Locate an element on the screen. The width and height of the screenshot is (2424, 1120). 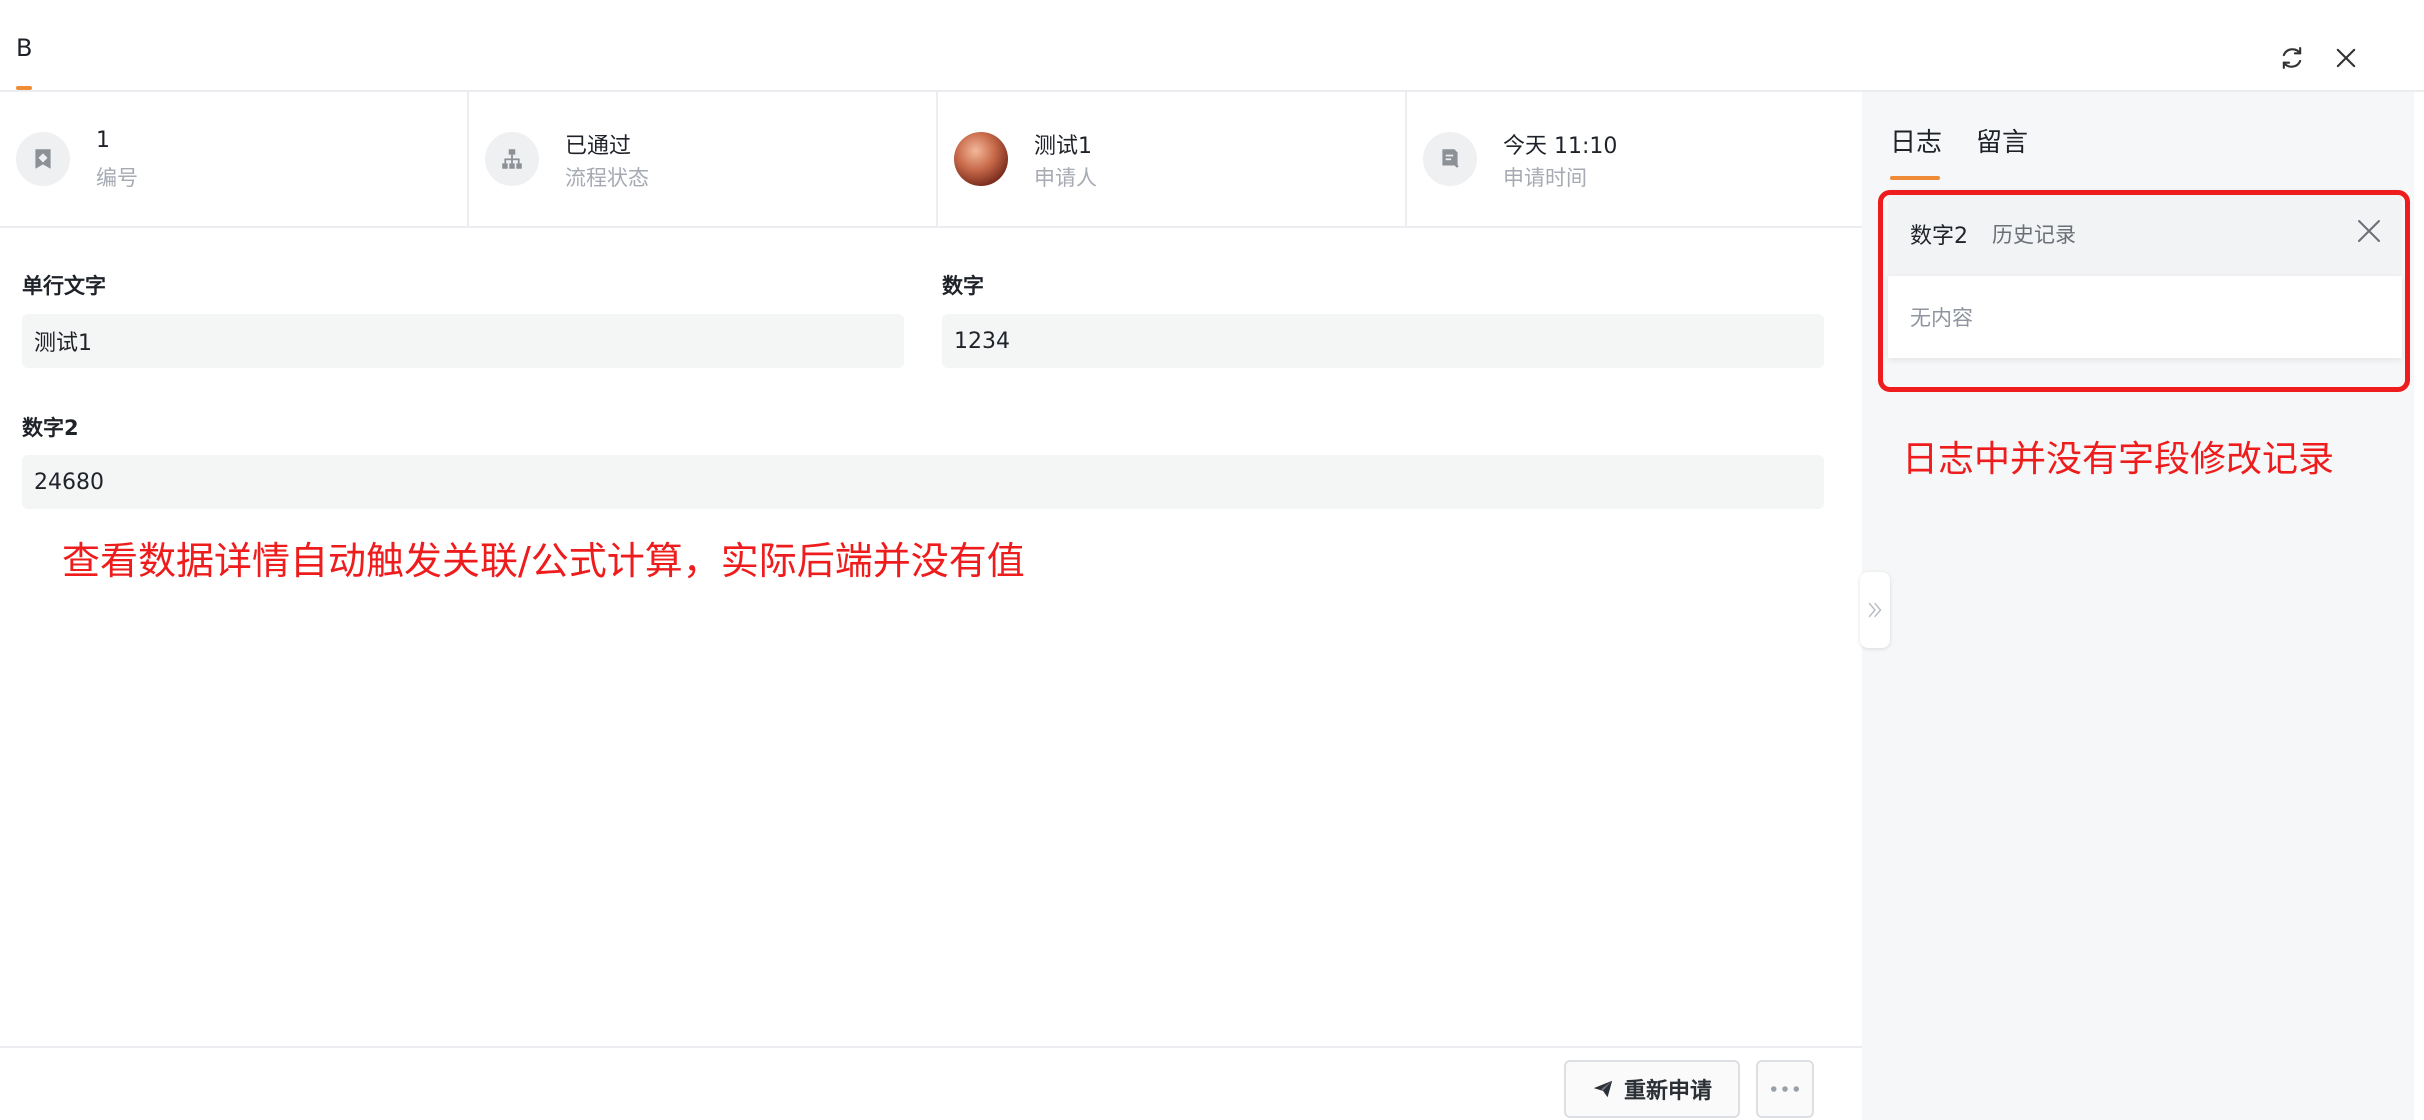
field-history-card: 数字2 历史记录 无内容 is located at coordinates (2145, 273).